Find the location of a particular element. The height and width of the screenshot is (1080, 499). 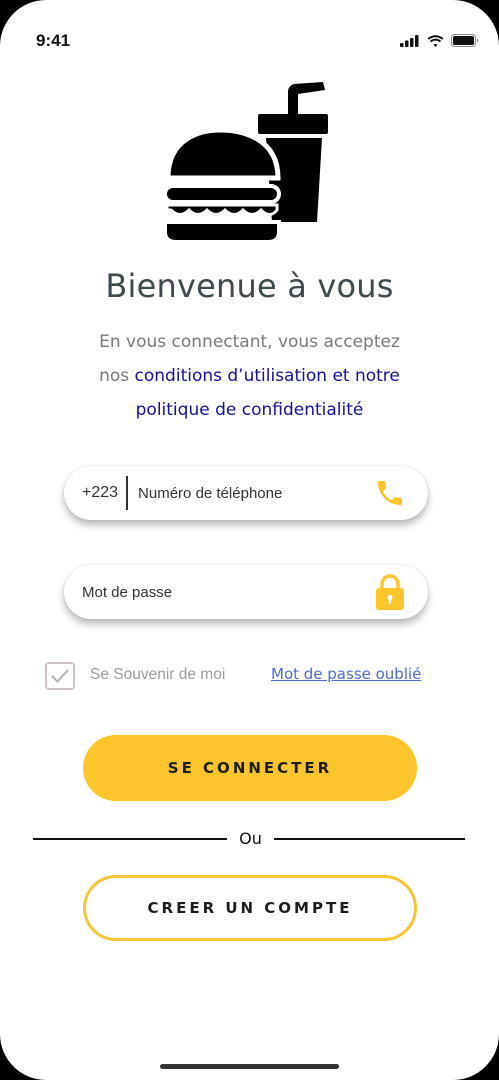

terms-prefix: nos is located at coordinates (117, 376).